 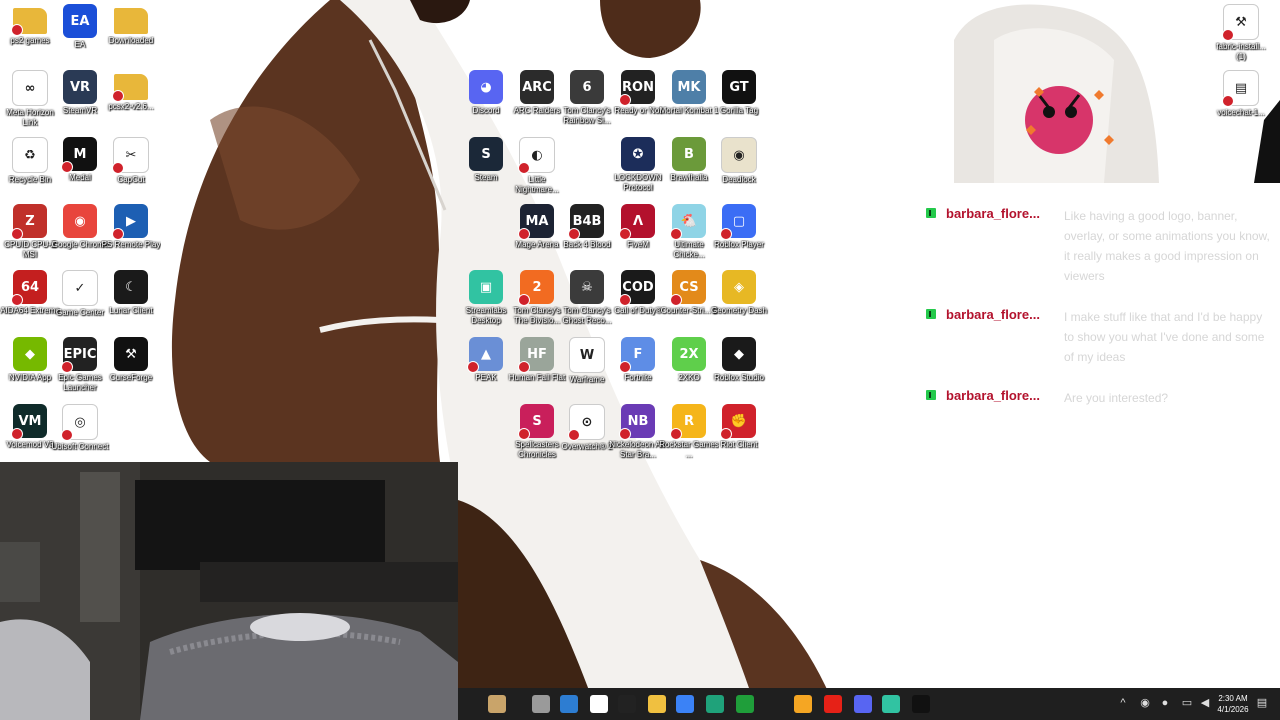 I want to click on desktop-icon-geometry-dash: ◈ Geometry Dash, so click(x=739, y=298).